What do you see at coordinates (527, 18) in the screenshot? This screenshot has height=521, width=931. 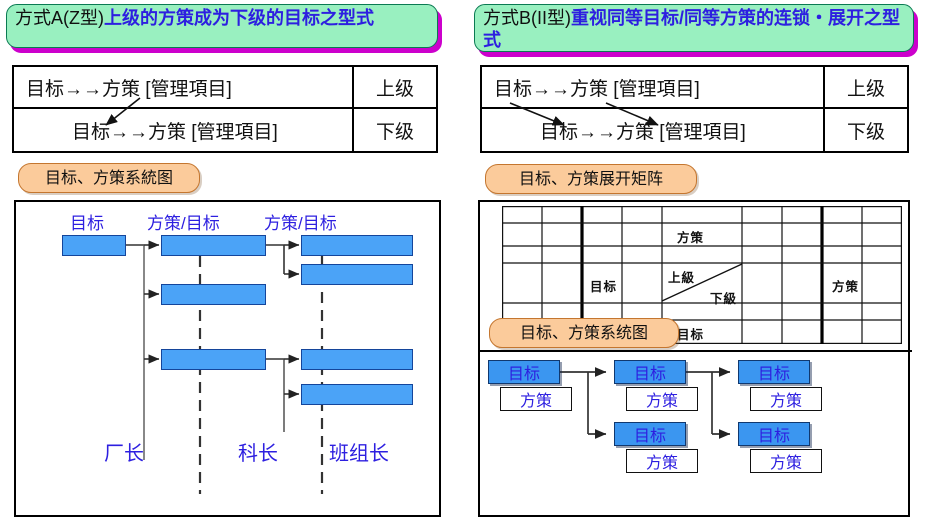 I see `right-banner-prefix: 方式B(II型)` at bounding box center [527, 18].